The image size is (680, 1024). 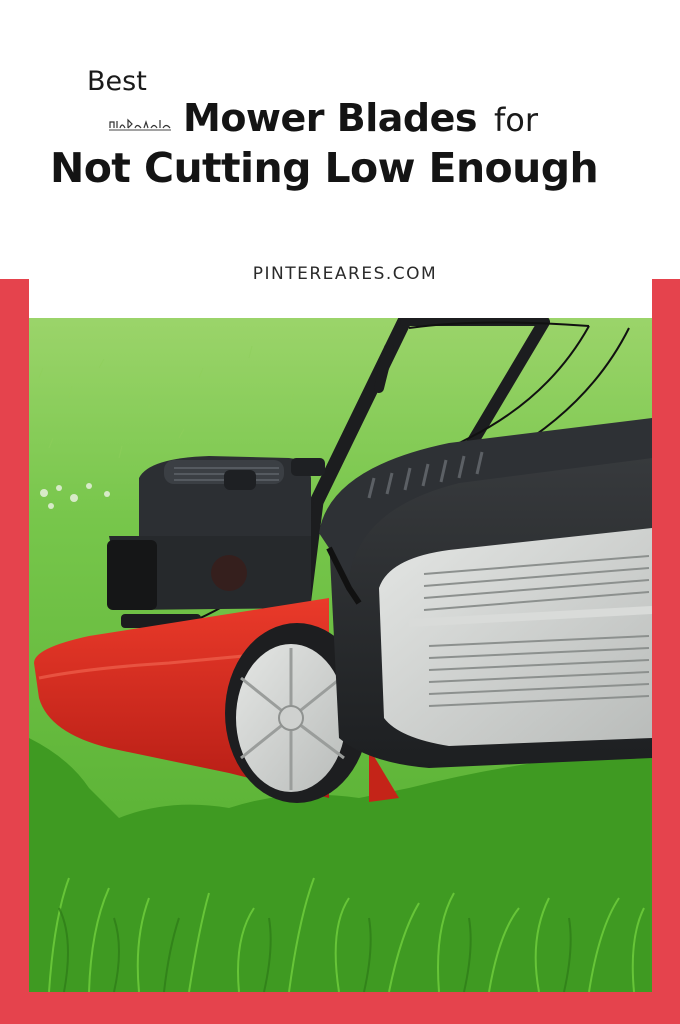 What do you see at coordinates (216, 542) in the screenshot?
I see `engine` at bounding box center [216, 542].